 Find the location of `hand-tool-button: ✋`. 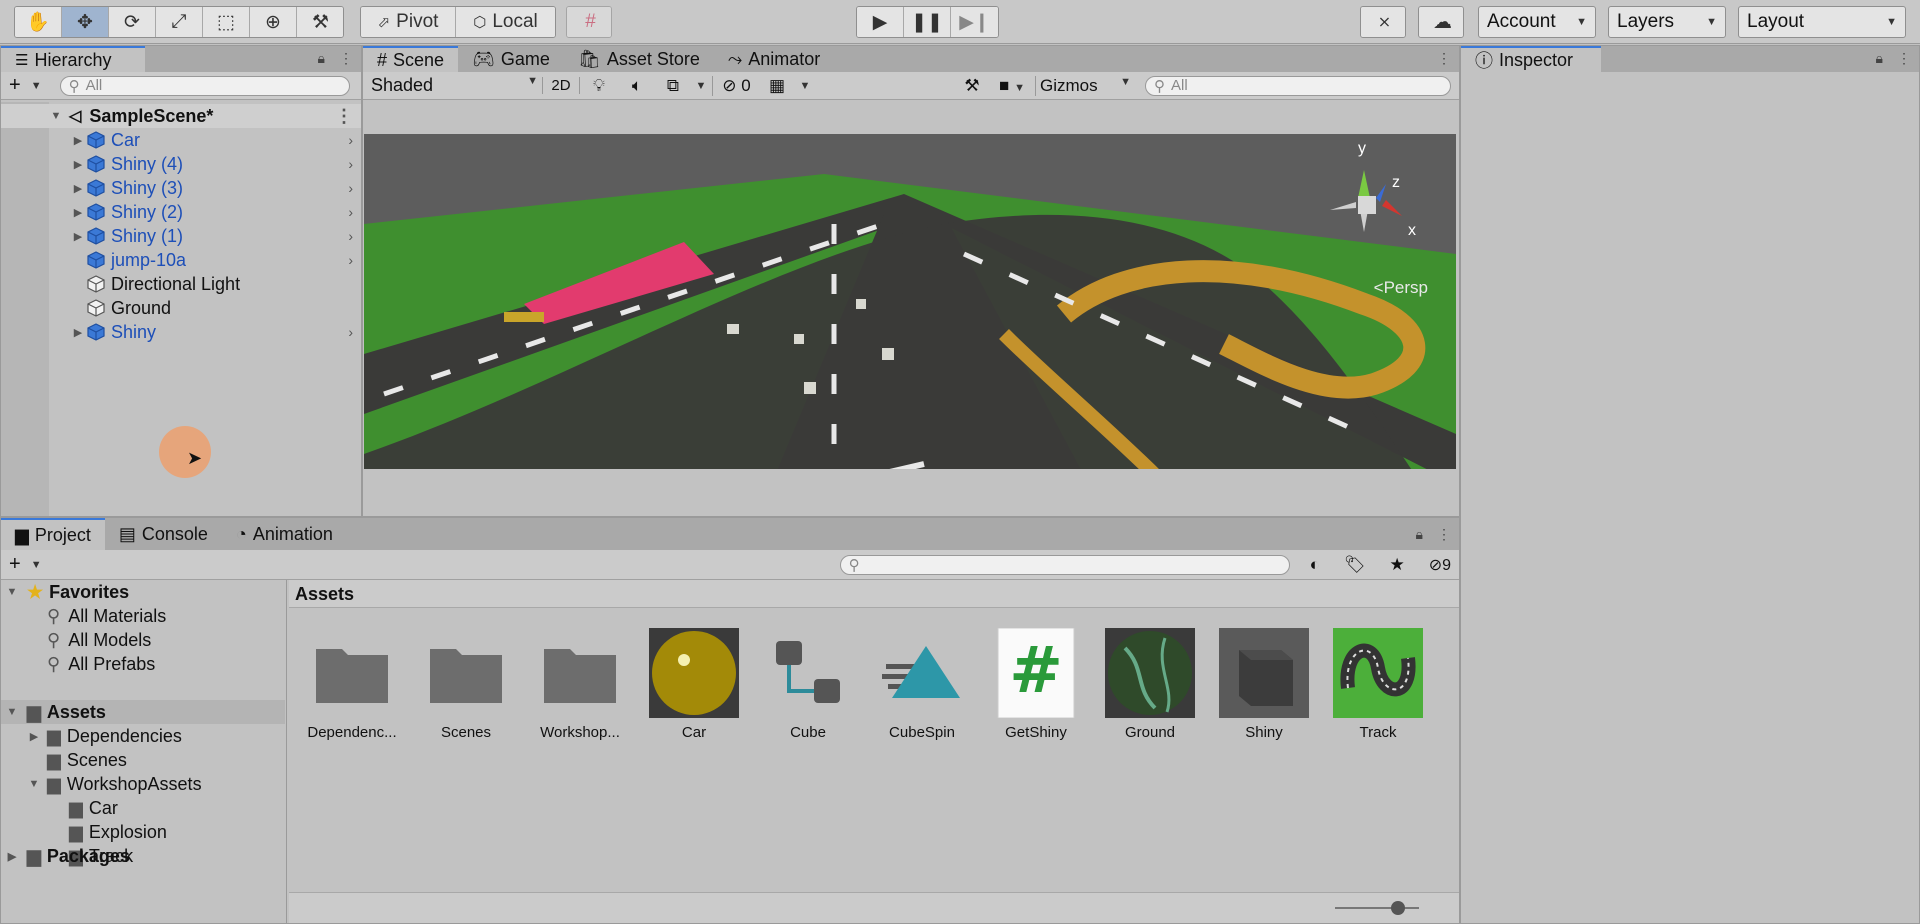

hand-tool-button: ✋ is located at coordinates (38, 22).